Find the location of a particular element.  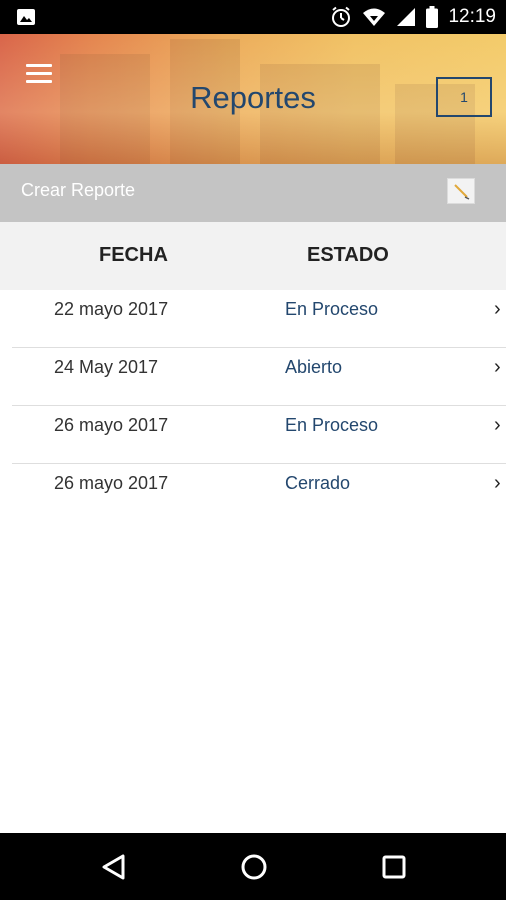

create-report-label: Crear Reporte is located at coordinates (78, 190).